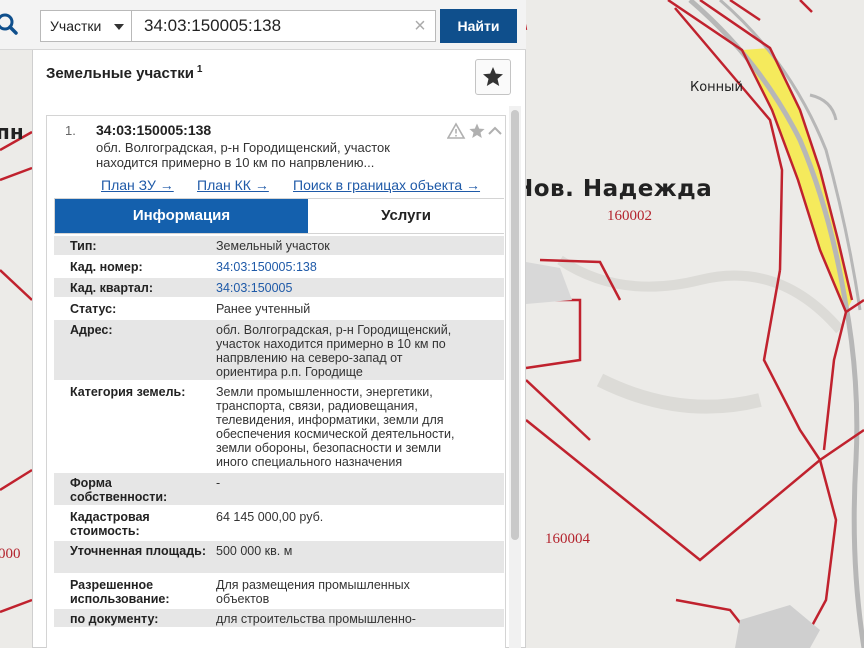 The height and width of the screenshot is (648, 864). I want to click on search-icon, so click(11, 24).